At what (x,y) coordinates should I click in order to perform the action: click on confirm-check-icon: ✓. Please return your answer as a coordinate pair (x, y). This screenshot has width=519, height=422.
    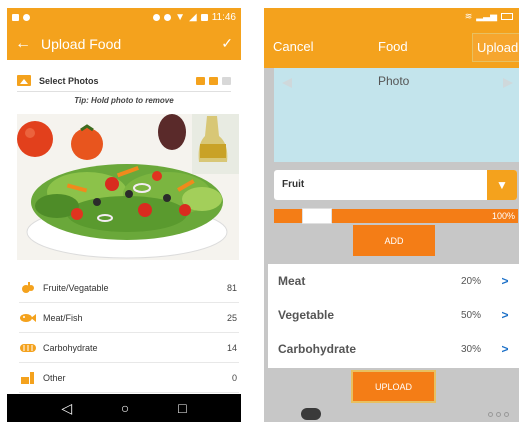
    Looking at the image, I should click on (227, 43).